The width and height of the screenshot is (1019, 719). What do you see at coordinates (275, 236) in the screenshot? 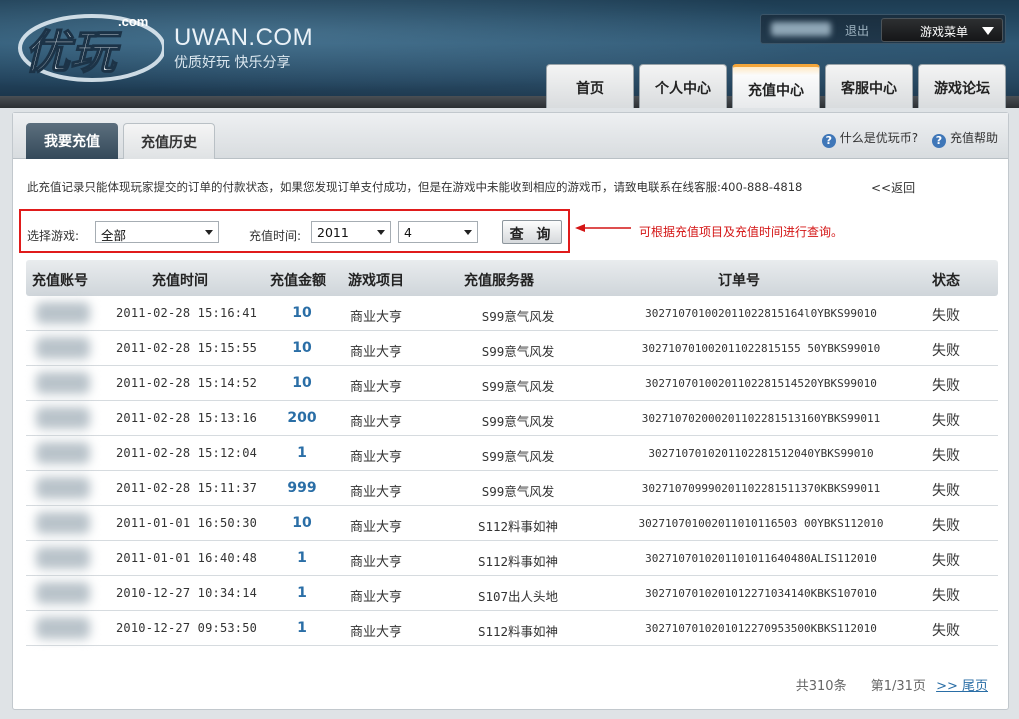
I see `time-filter-label: 充值时间:` at bounding box center [275, 236].